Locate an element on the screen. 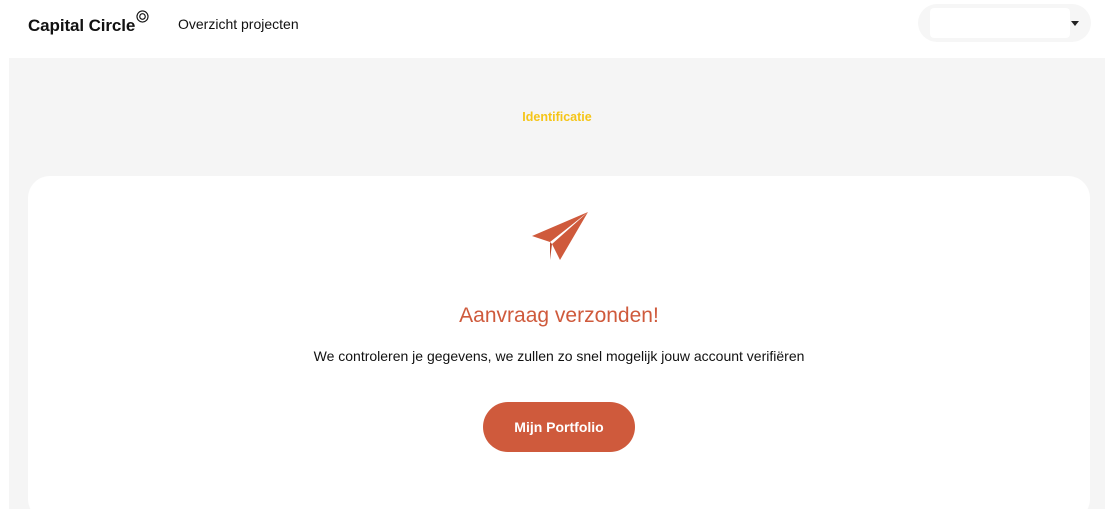 The height and width of the screenshot is (521, 1105). step-label-identificatie: Identificatie is located at coordinates (557, 117).